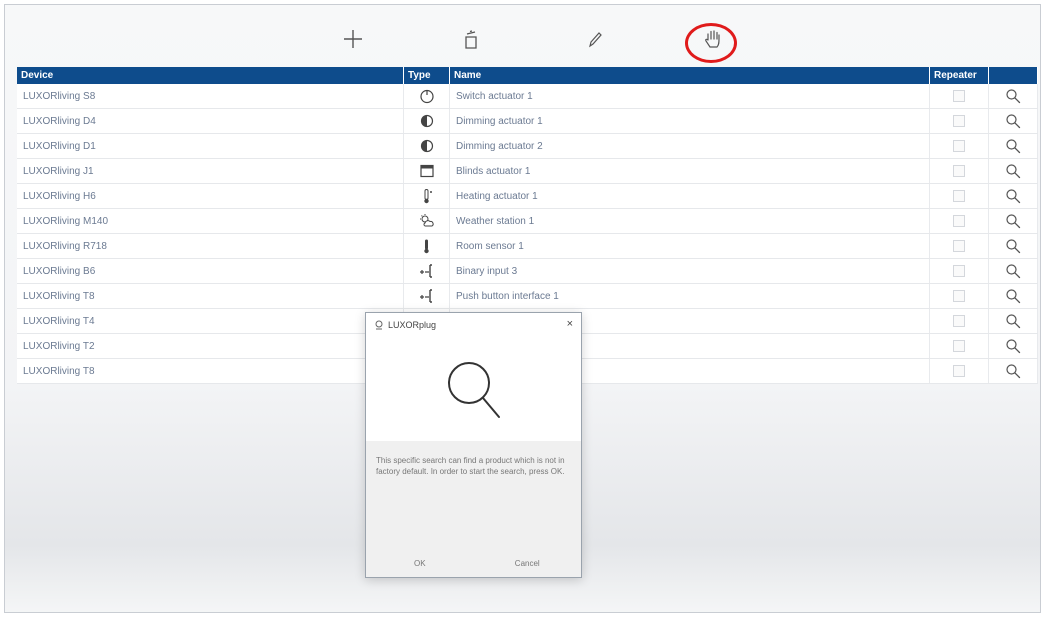  I want to click on table-row: LUXORliving R718 Room sensor 1, so click(527, 246).